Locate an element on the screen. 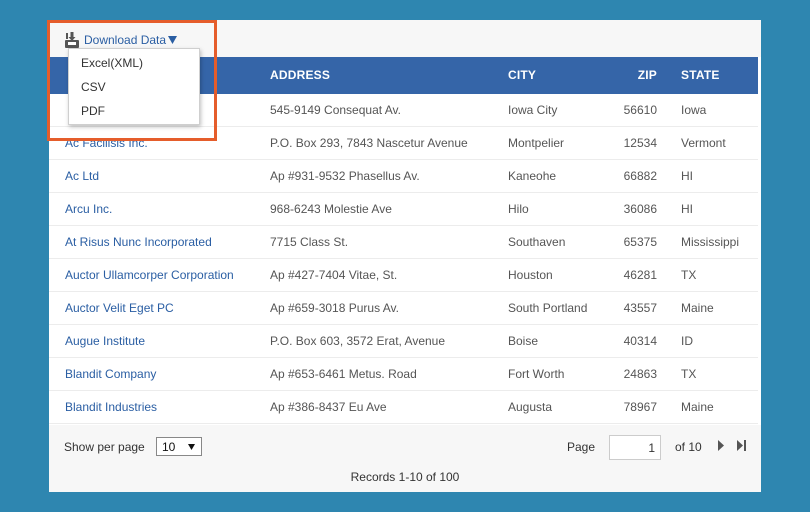  company-name-link: Ac Ltd is located at coordinates (82, 176).